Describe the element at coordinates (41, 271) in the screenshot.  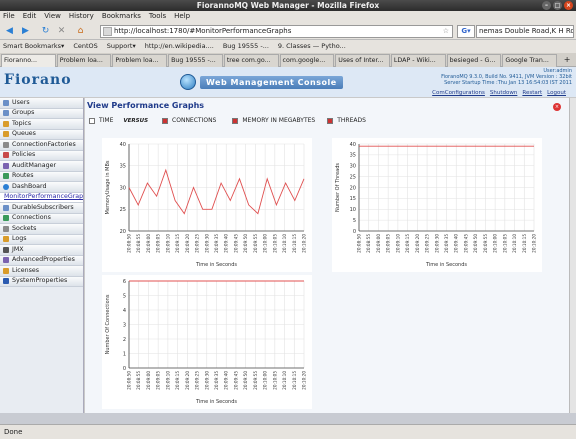
I see `sidebar-item-licenses: Licenses` at that location.